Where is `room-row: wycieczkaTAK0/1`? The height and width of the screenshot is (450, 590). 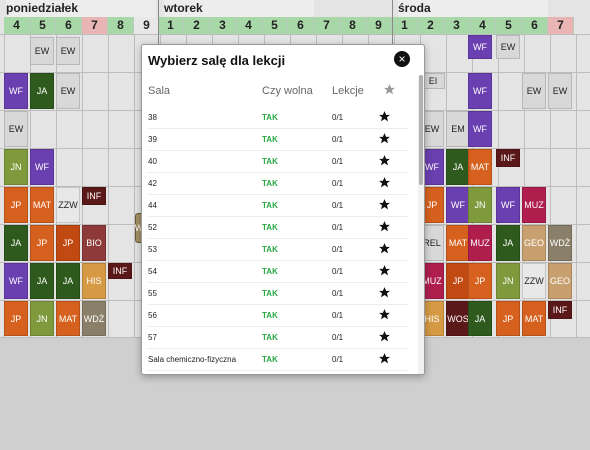
room-row: wycieczkaTAK0/1 is located at coordinates (278, 373).